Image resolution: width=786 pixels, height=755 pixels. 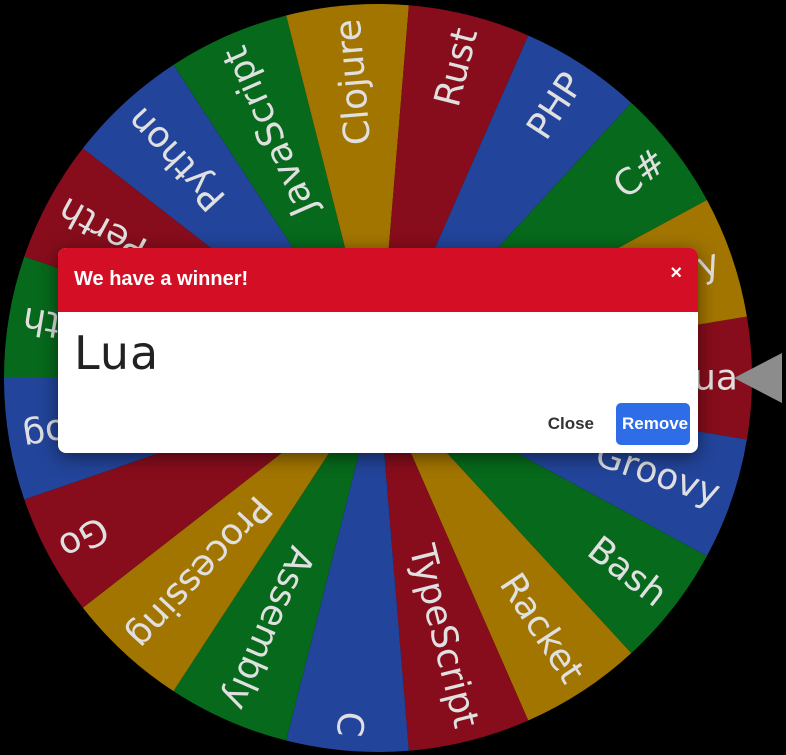 I want to click on dialog-header: We have a winner! ×, so click(x=378, y=280).